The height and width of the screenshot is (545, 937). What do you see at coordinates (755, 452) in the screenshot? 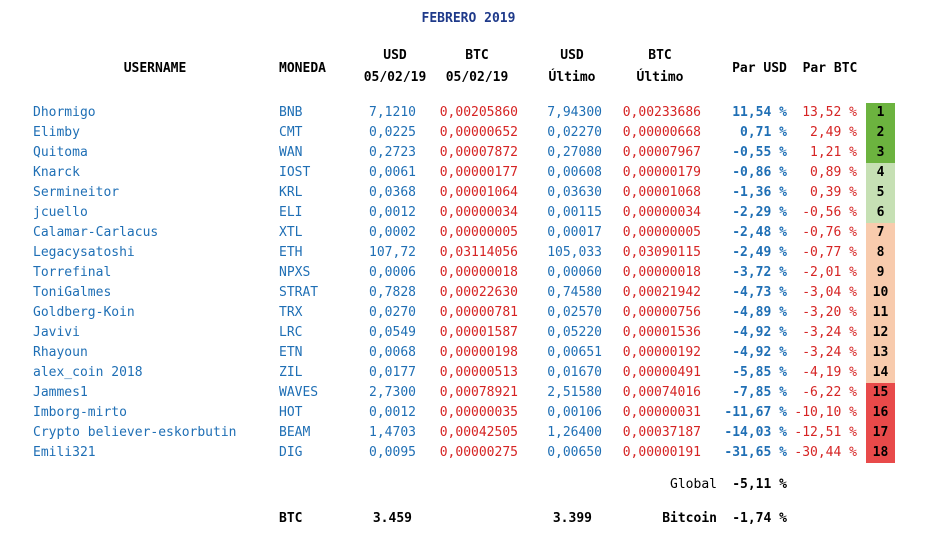
I see `par-usd-cell: -31,65 %` at bounding box center [755, 452].